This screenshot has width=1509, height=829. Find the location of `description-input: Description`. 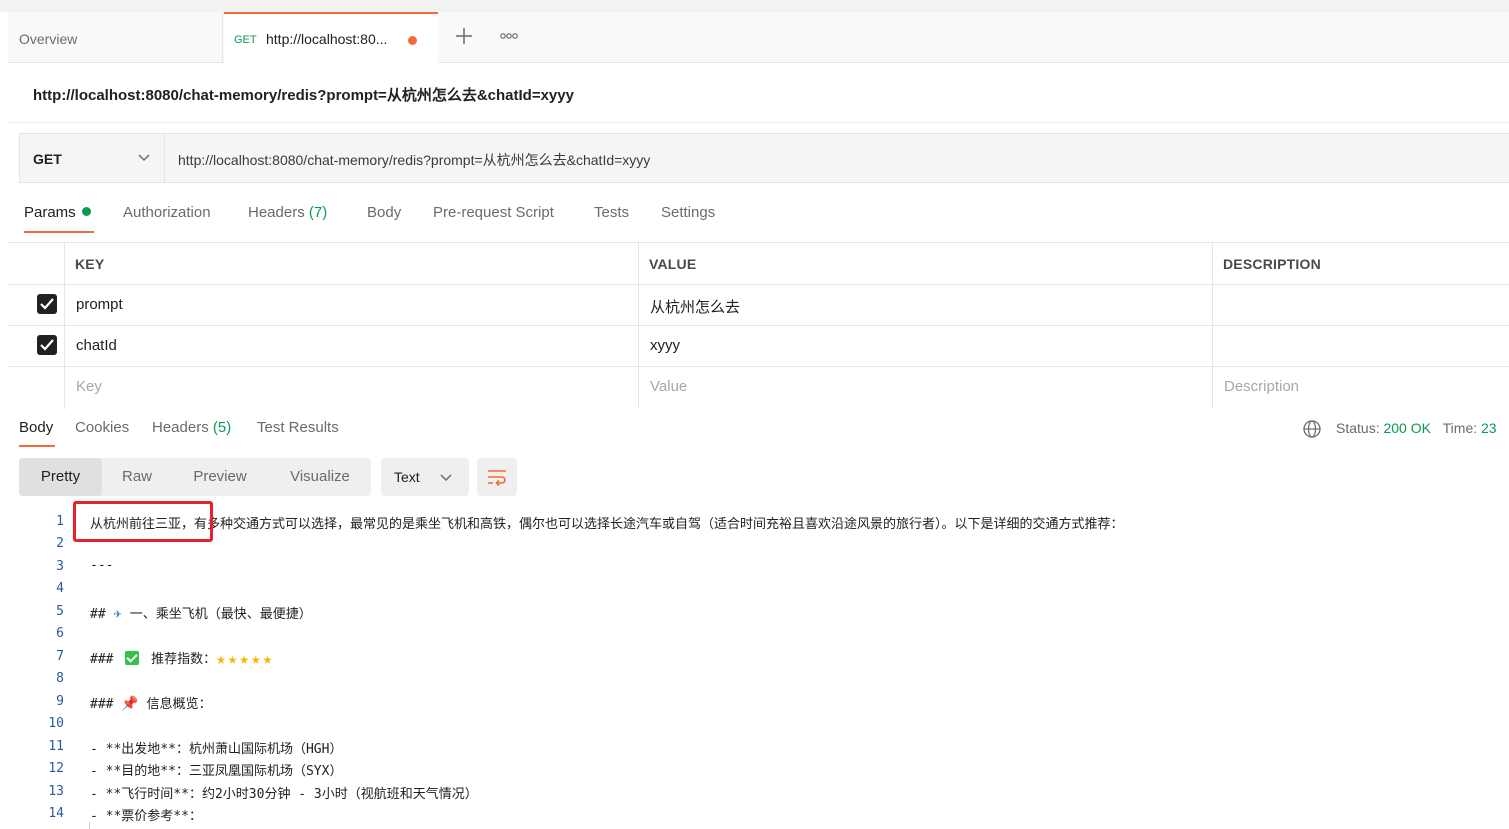

description-input: Description is located at coordinates (1261, 386).